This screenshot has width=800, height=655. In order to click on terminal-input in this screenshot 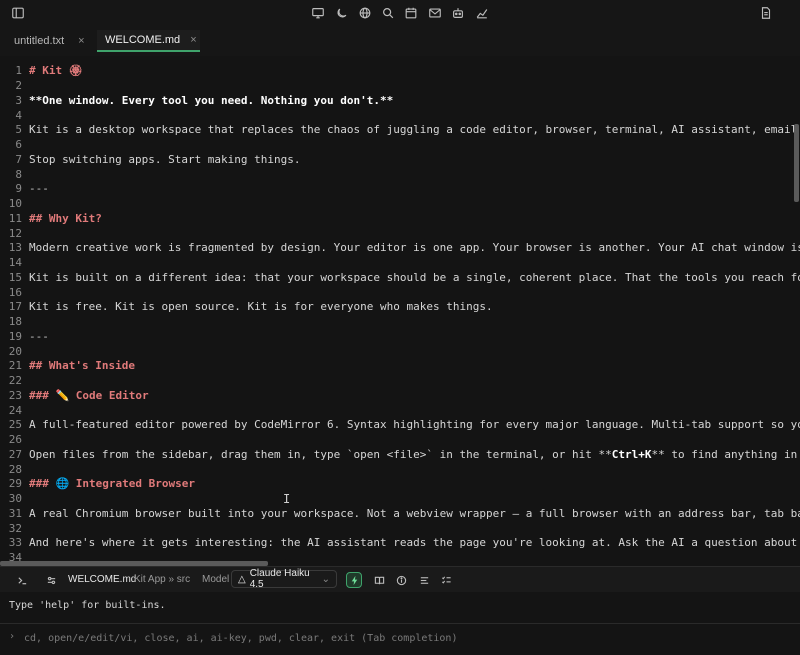, I will do `click(409, 638)`.